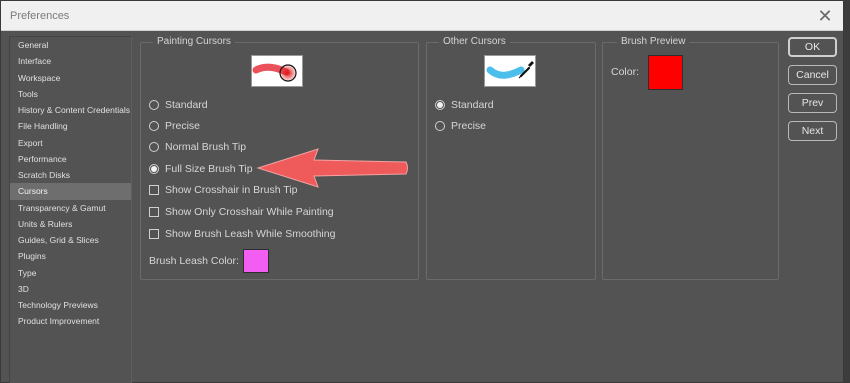 The height and width of the screenshot is (383, 850). I want to click on sidebar-item-interface: Interface, so click(70, 61).